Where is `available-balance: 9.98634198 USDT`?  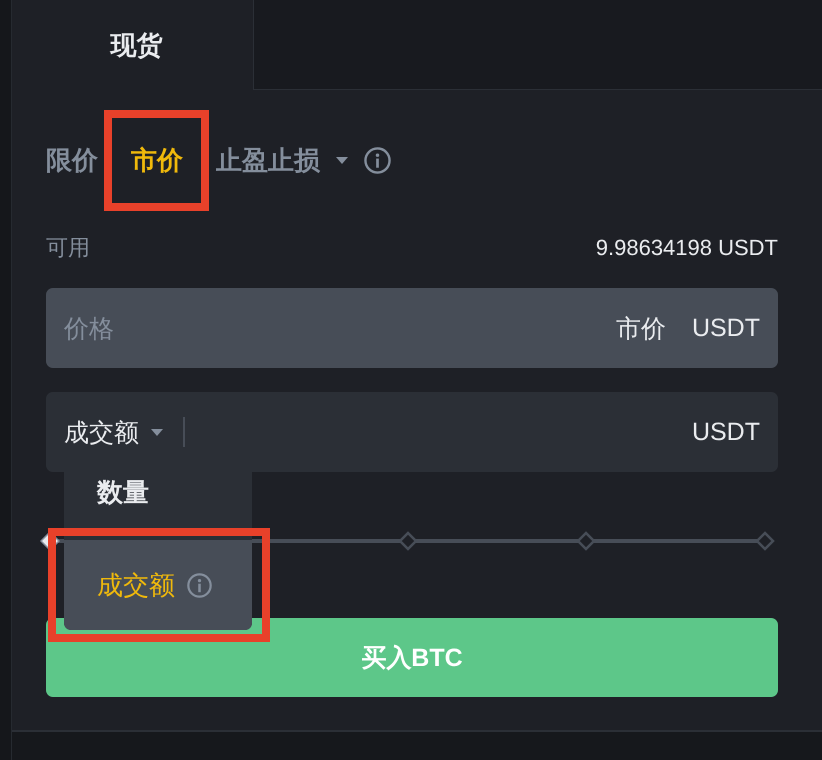
available-balance: 9.98634198 USDT is located at coordinates (687, 248).